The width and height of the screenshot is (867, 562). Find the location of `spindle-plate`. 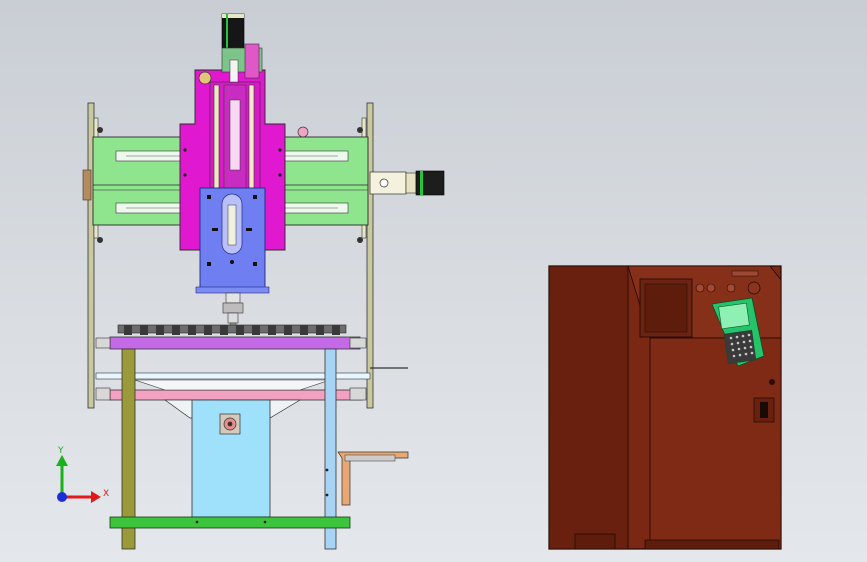

spindle-plate is located at coordinates (232, 240).